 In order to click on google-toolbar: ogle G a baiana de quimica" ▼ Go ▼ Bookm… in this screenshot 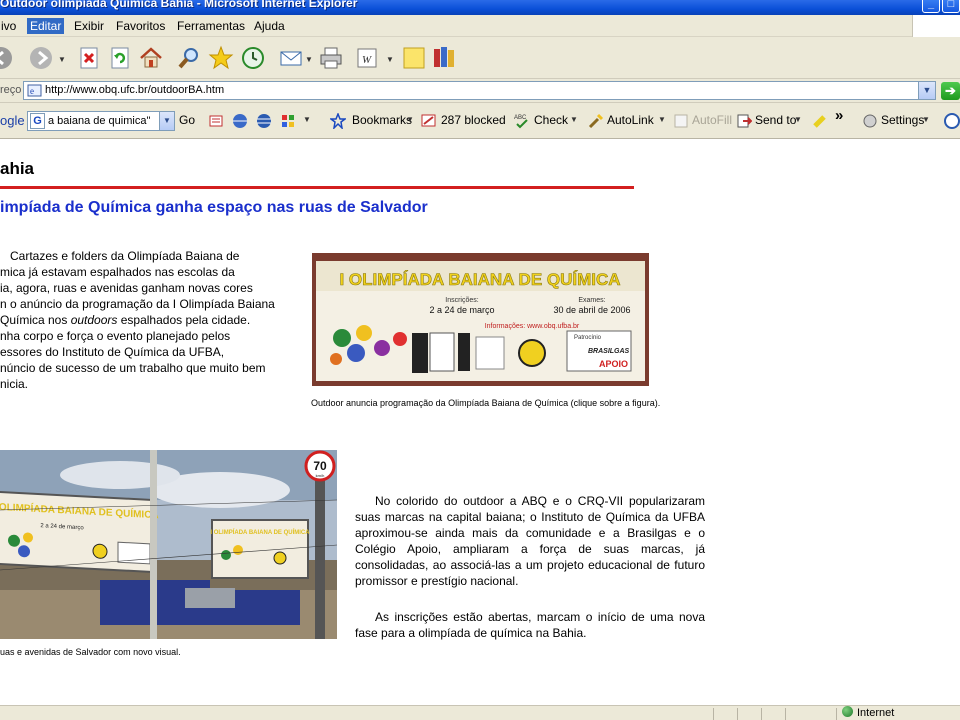, I will do `click(480, 121)`.